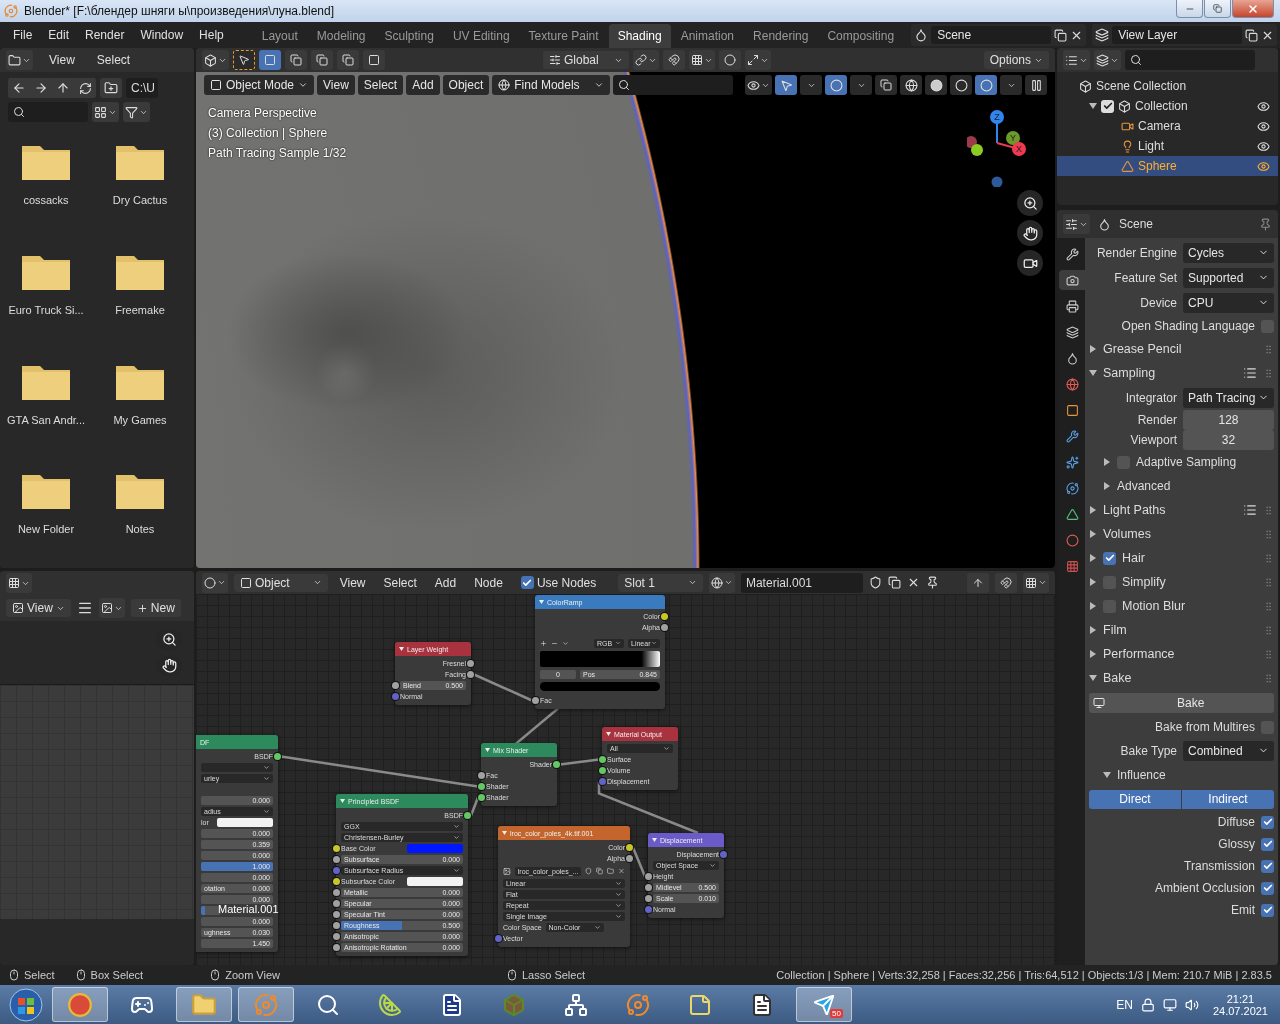 The image size is (1280, 1024). What do you see at coordinates (1117, 678) in the screenshot?
I see `panel-header: Bake` at bounding box center [1117, 678].